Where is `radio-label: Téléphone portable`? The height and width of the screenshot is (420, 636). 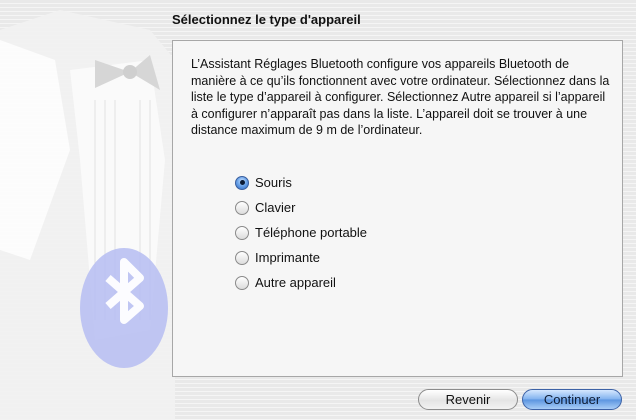 radio-label: Téléphone portable is located at coordinates (311, 232).